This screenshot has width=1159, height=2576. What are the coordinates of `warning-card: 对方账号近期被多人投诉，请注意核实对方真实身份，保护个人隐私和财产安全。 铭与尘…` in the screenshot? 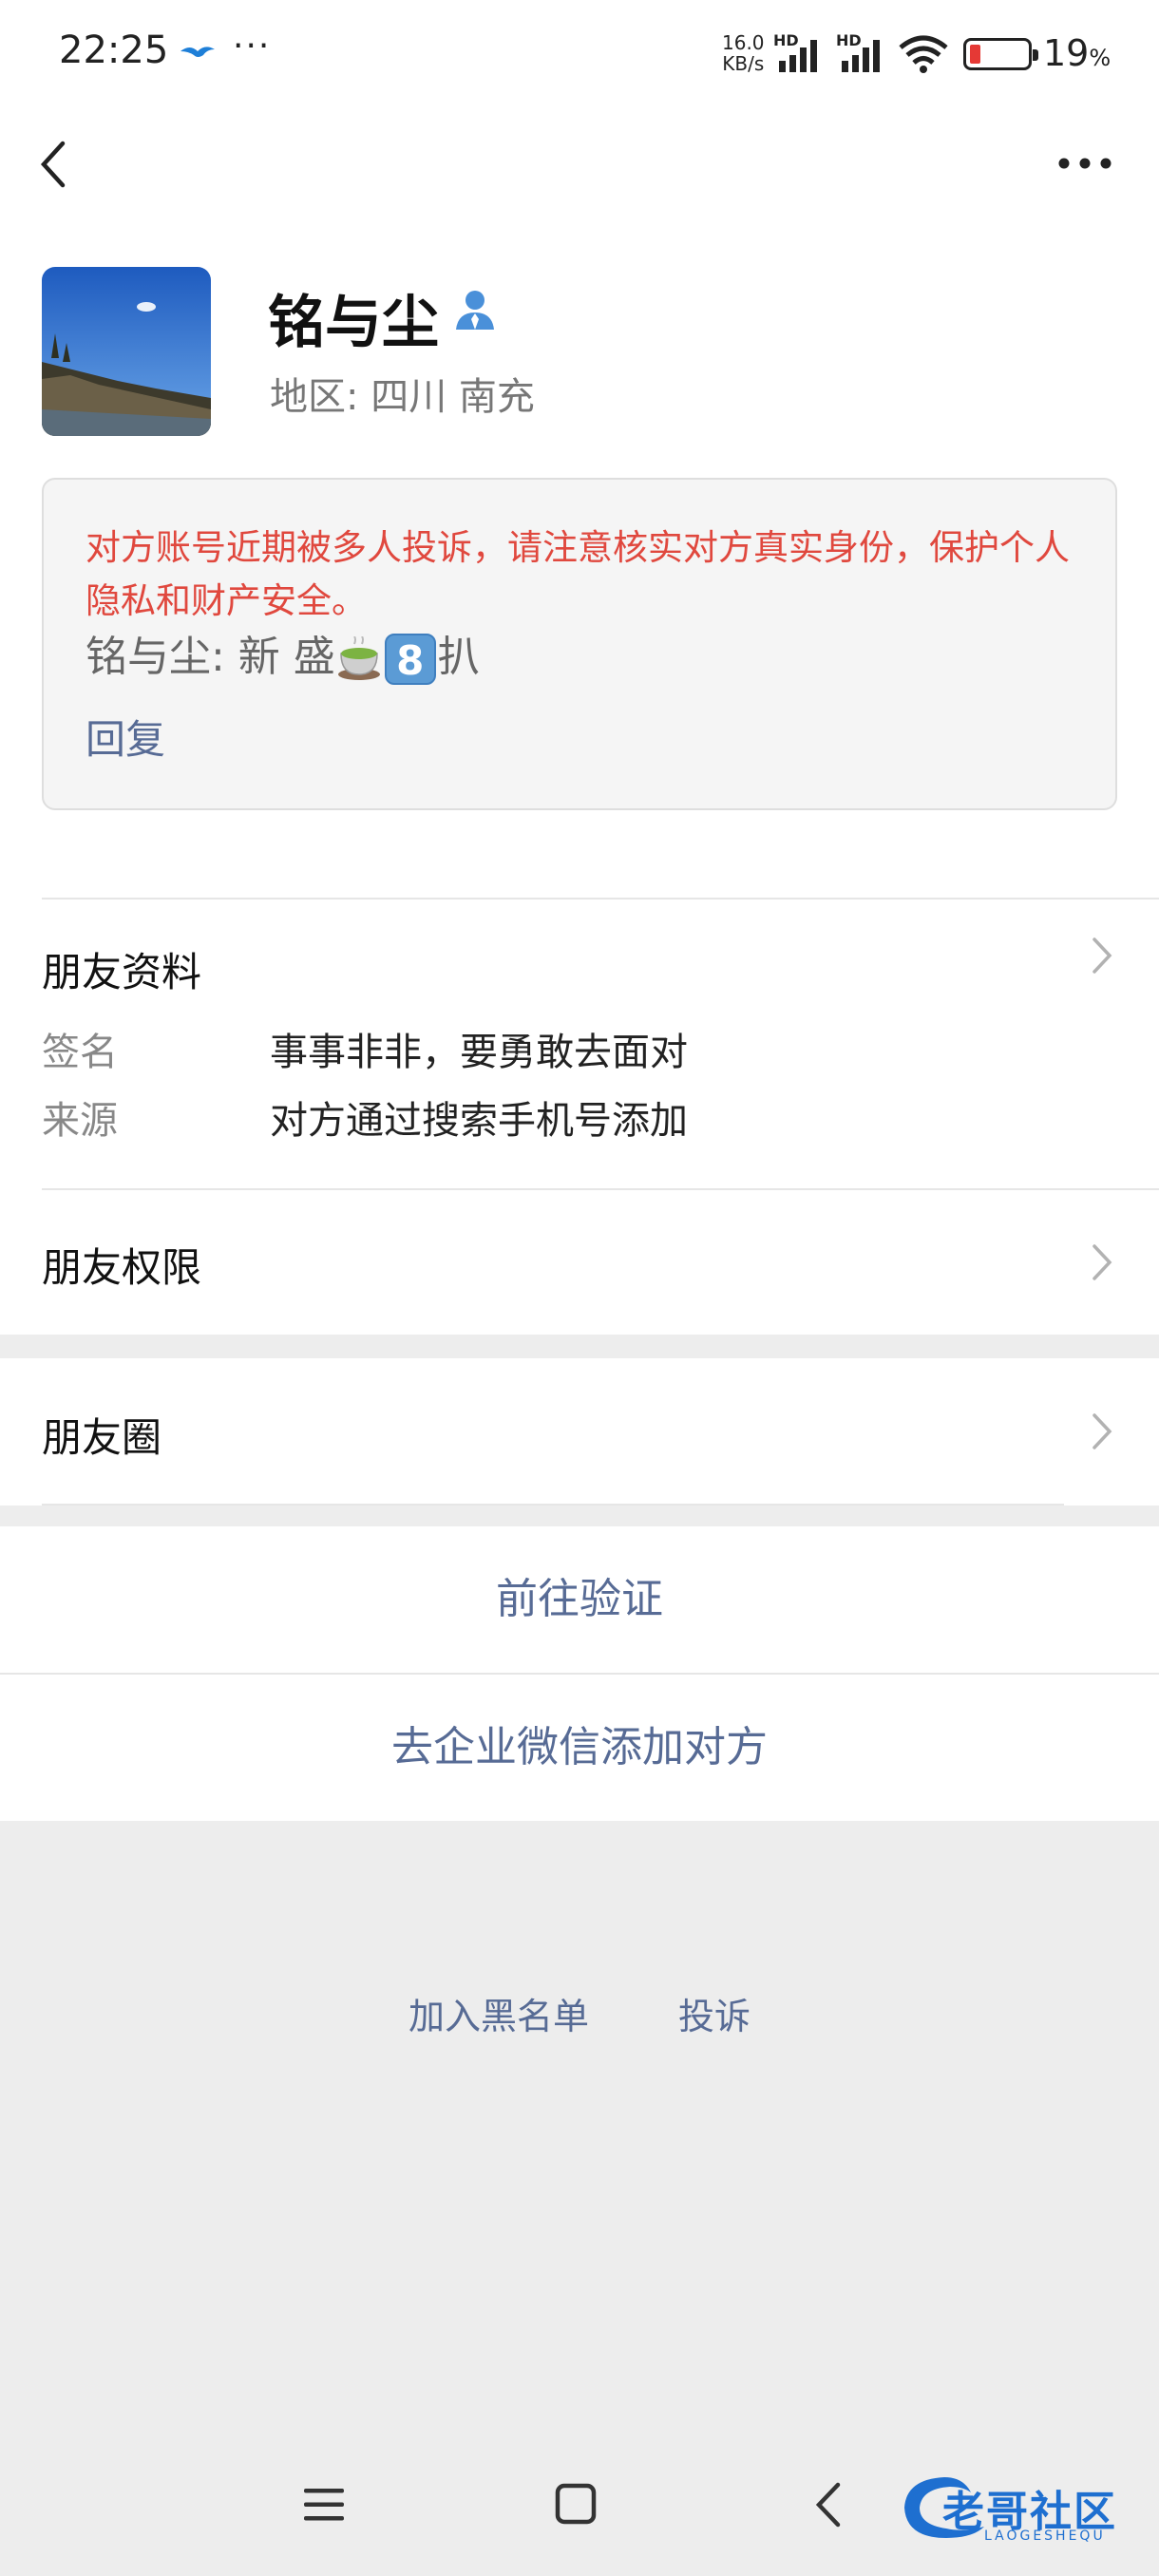 It's located at (579, 644).